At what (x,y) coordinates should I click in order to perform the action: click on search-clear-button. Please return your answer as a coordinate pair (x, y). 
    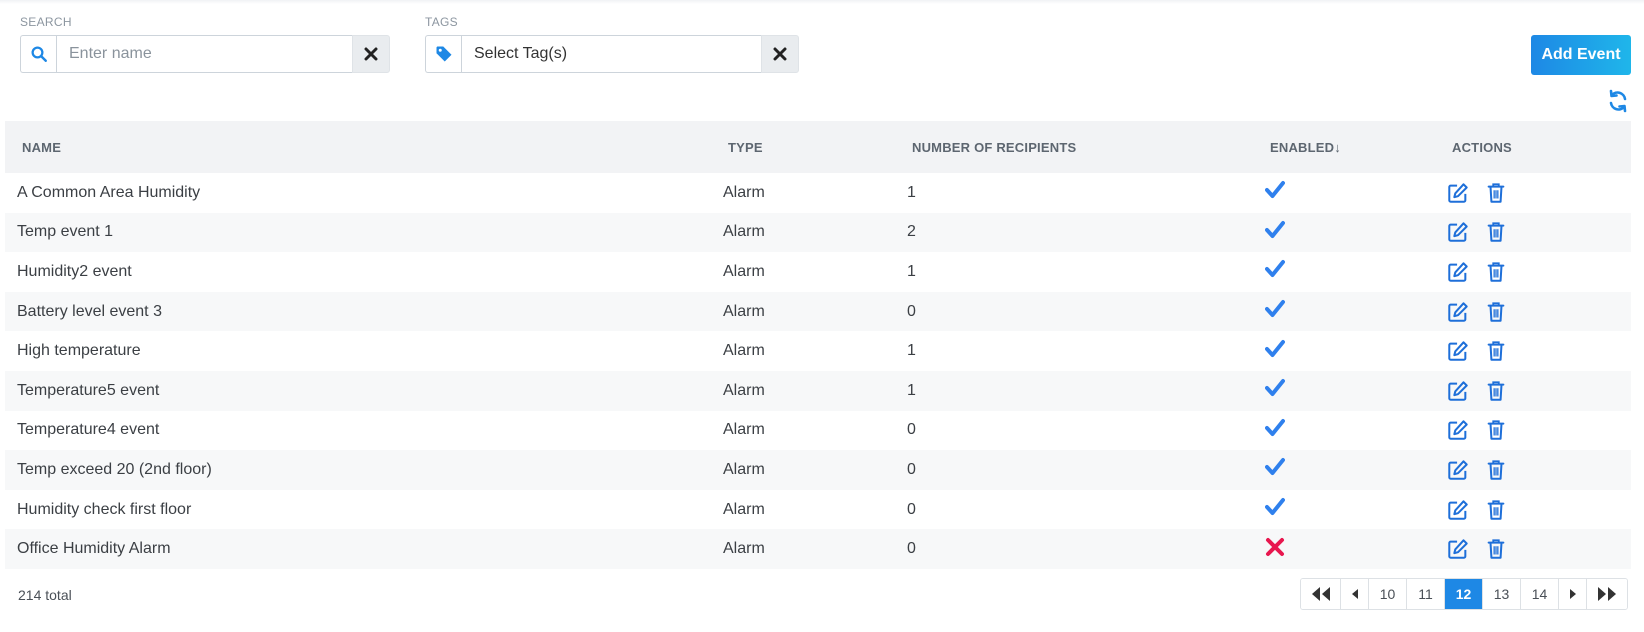
    Looking at the image, I should click on (371, 54).